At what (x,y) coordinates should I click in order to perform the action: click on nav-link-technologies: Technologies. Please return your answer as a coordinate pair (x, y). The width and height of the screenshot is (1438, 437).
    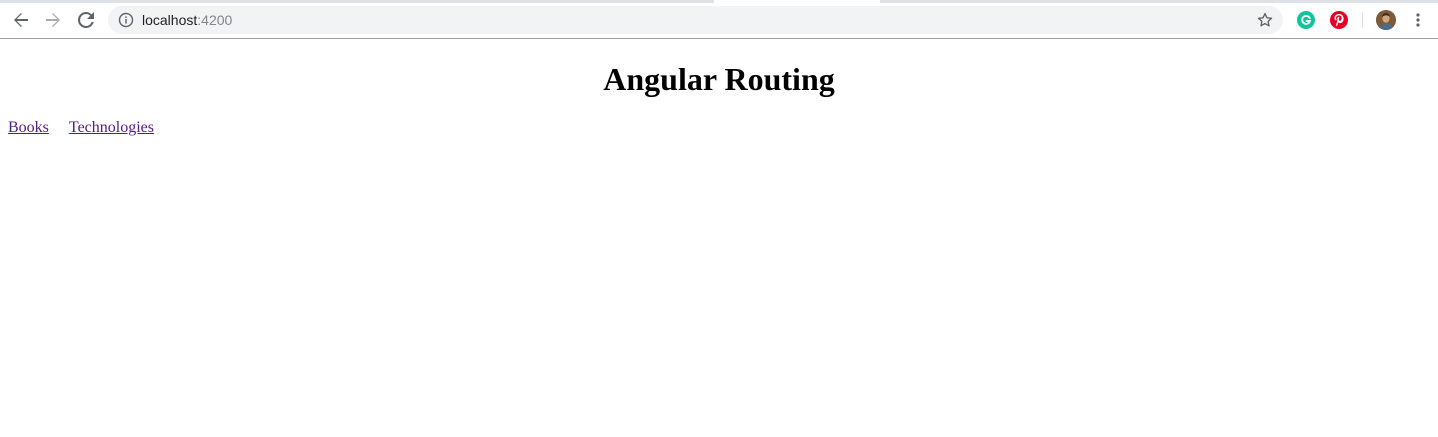
    Looking at the image, I should click on (111, 127).